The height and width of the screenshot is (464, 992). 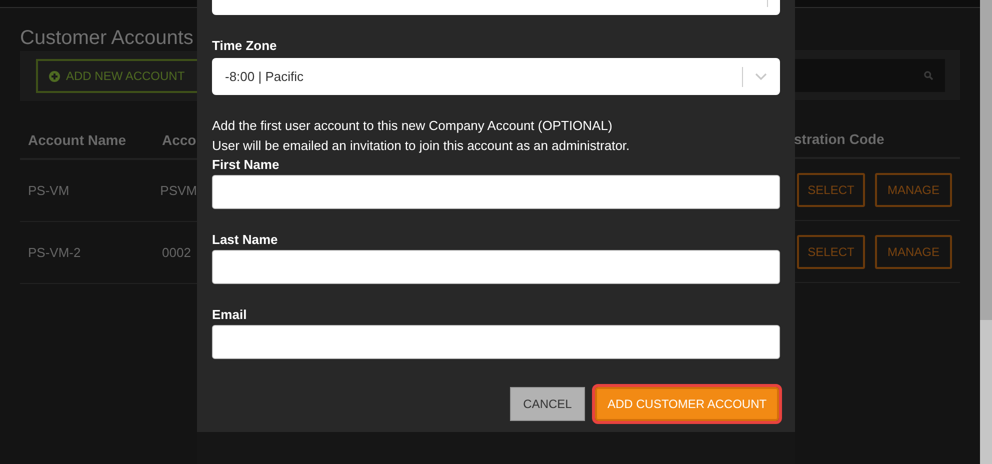 I want to click on field-label: Last Name, so click(x=245, y=240).